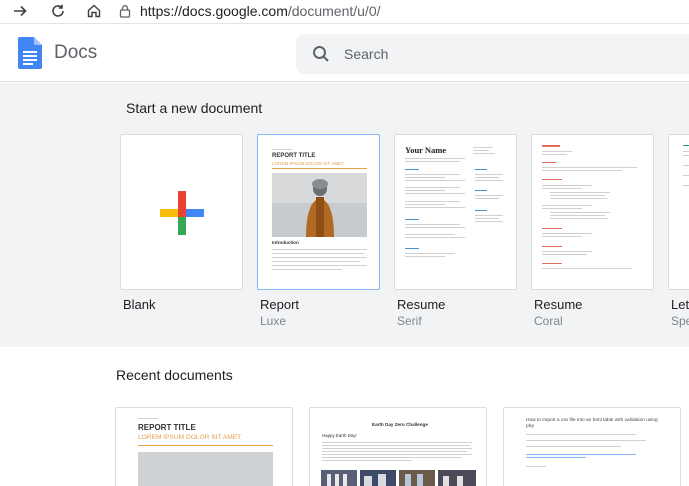 This screenshot has height=486, width=689. What do you see at coordinates (426, 150) in the screenshot?
I see `resume-preview-name: Your Name` at bounding box center [426, 150].